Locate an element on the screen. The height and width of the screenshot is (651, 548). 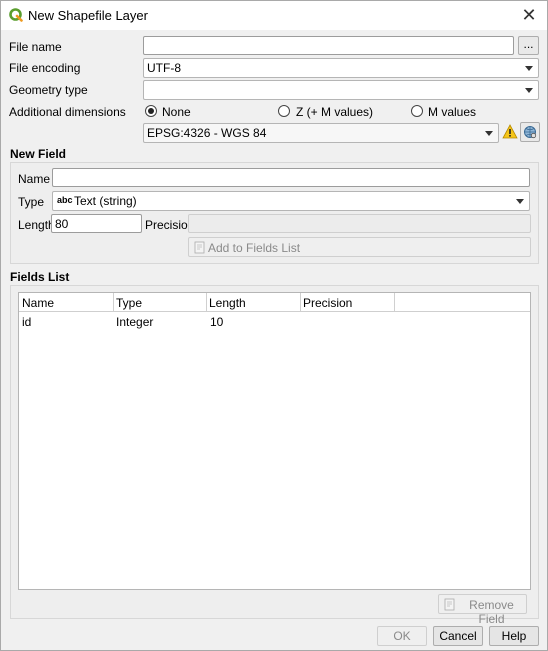
dimension-none-label: None is located at coordinates (176, 112).